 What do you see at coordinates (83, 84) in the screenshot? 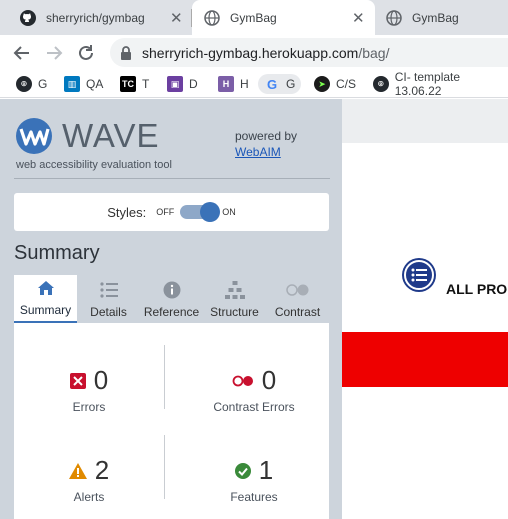
I see `bookmark-qa: ▥ QA` at bounding box center [83, 84].